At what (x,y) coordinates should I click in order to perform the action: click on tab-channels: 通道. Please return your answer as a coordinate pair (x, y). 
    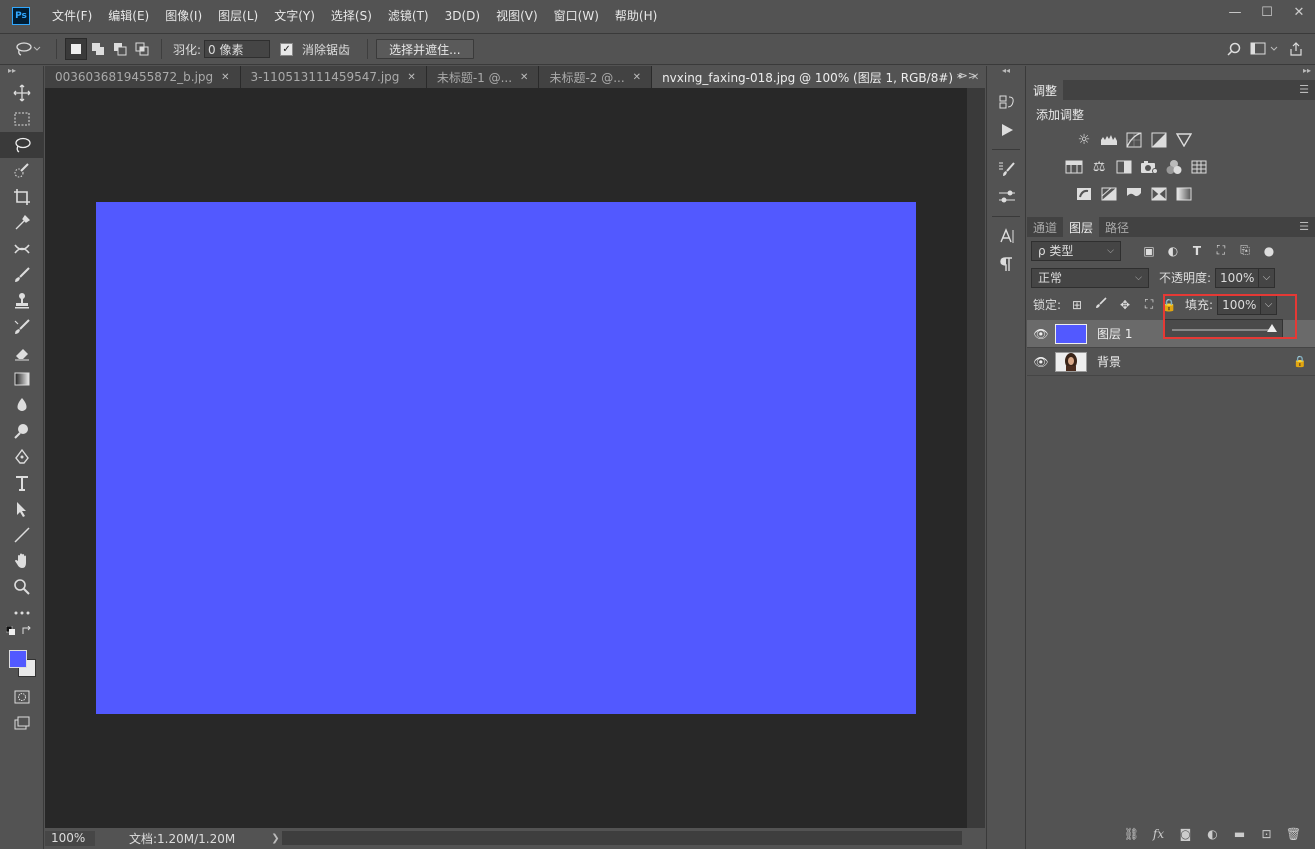
    Looking at the image, I should click on (1045, 227).